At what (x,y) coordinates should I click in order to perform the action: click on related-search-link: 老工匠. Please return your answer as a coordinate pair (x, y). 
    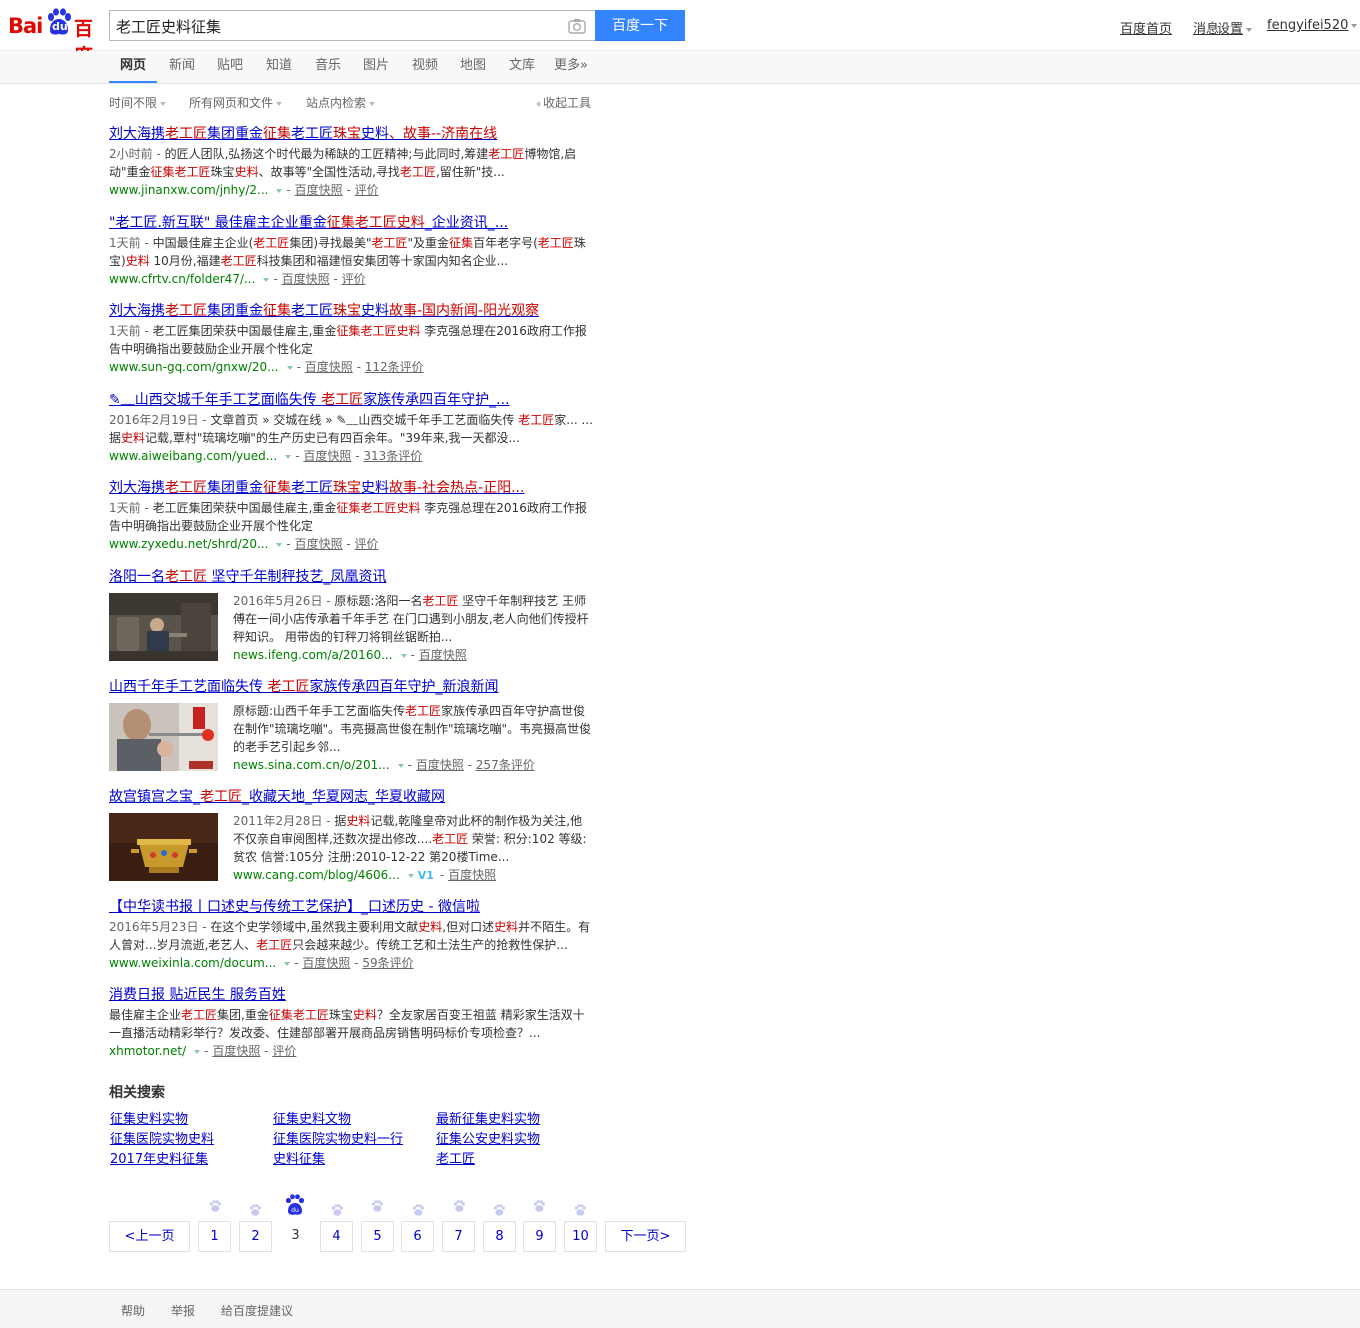
    Looking at the image, I should click on (455, 1157).